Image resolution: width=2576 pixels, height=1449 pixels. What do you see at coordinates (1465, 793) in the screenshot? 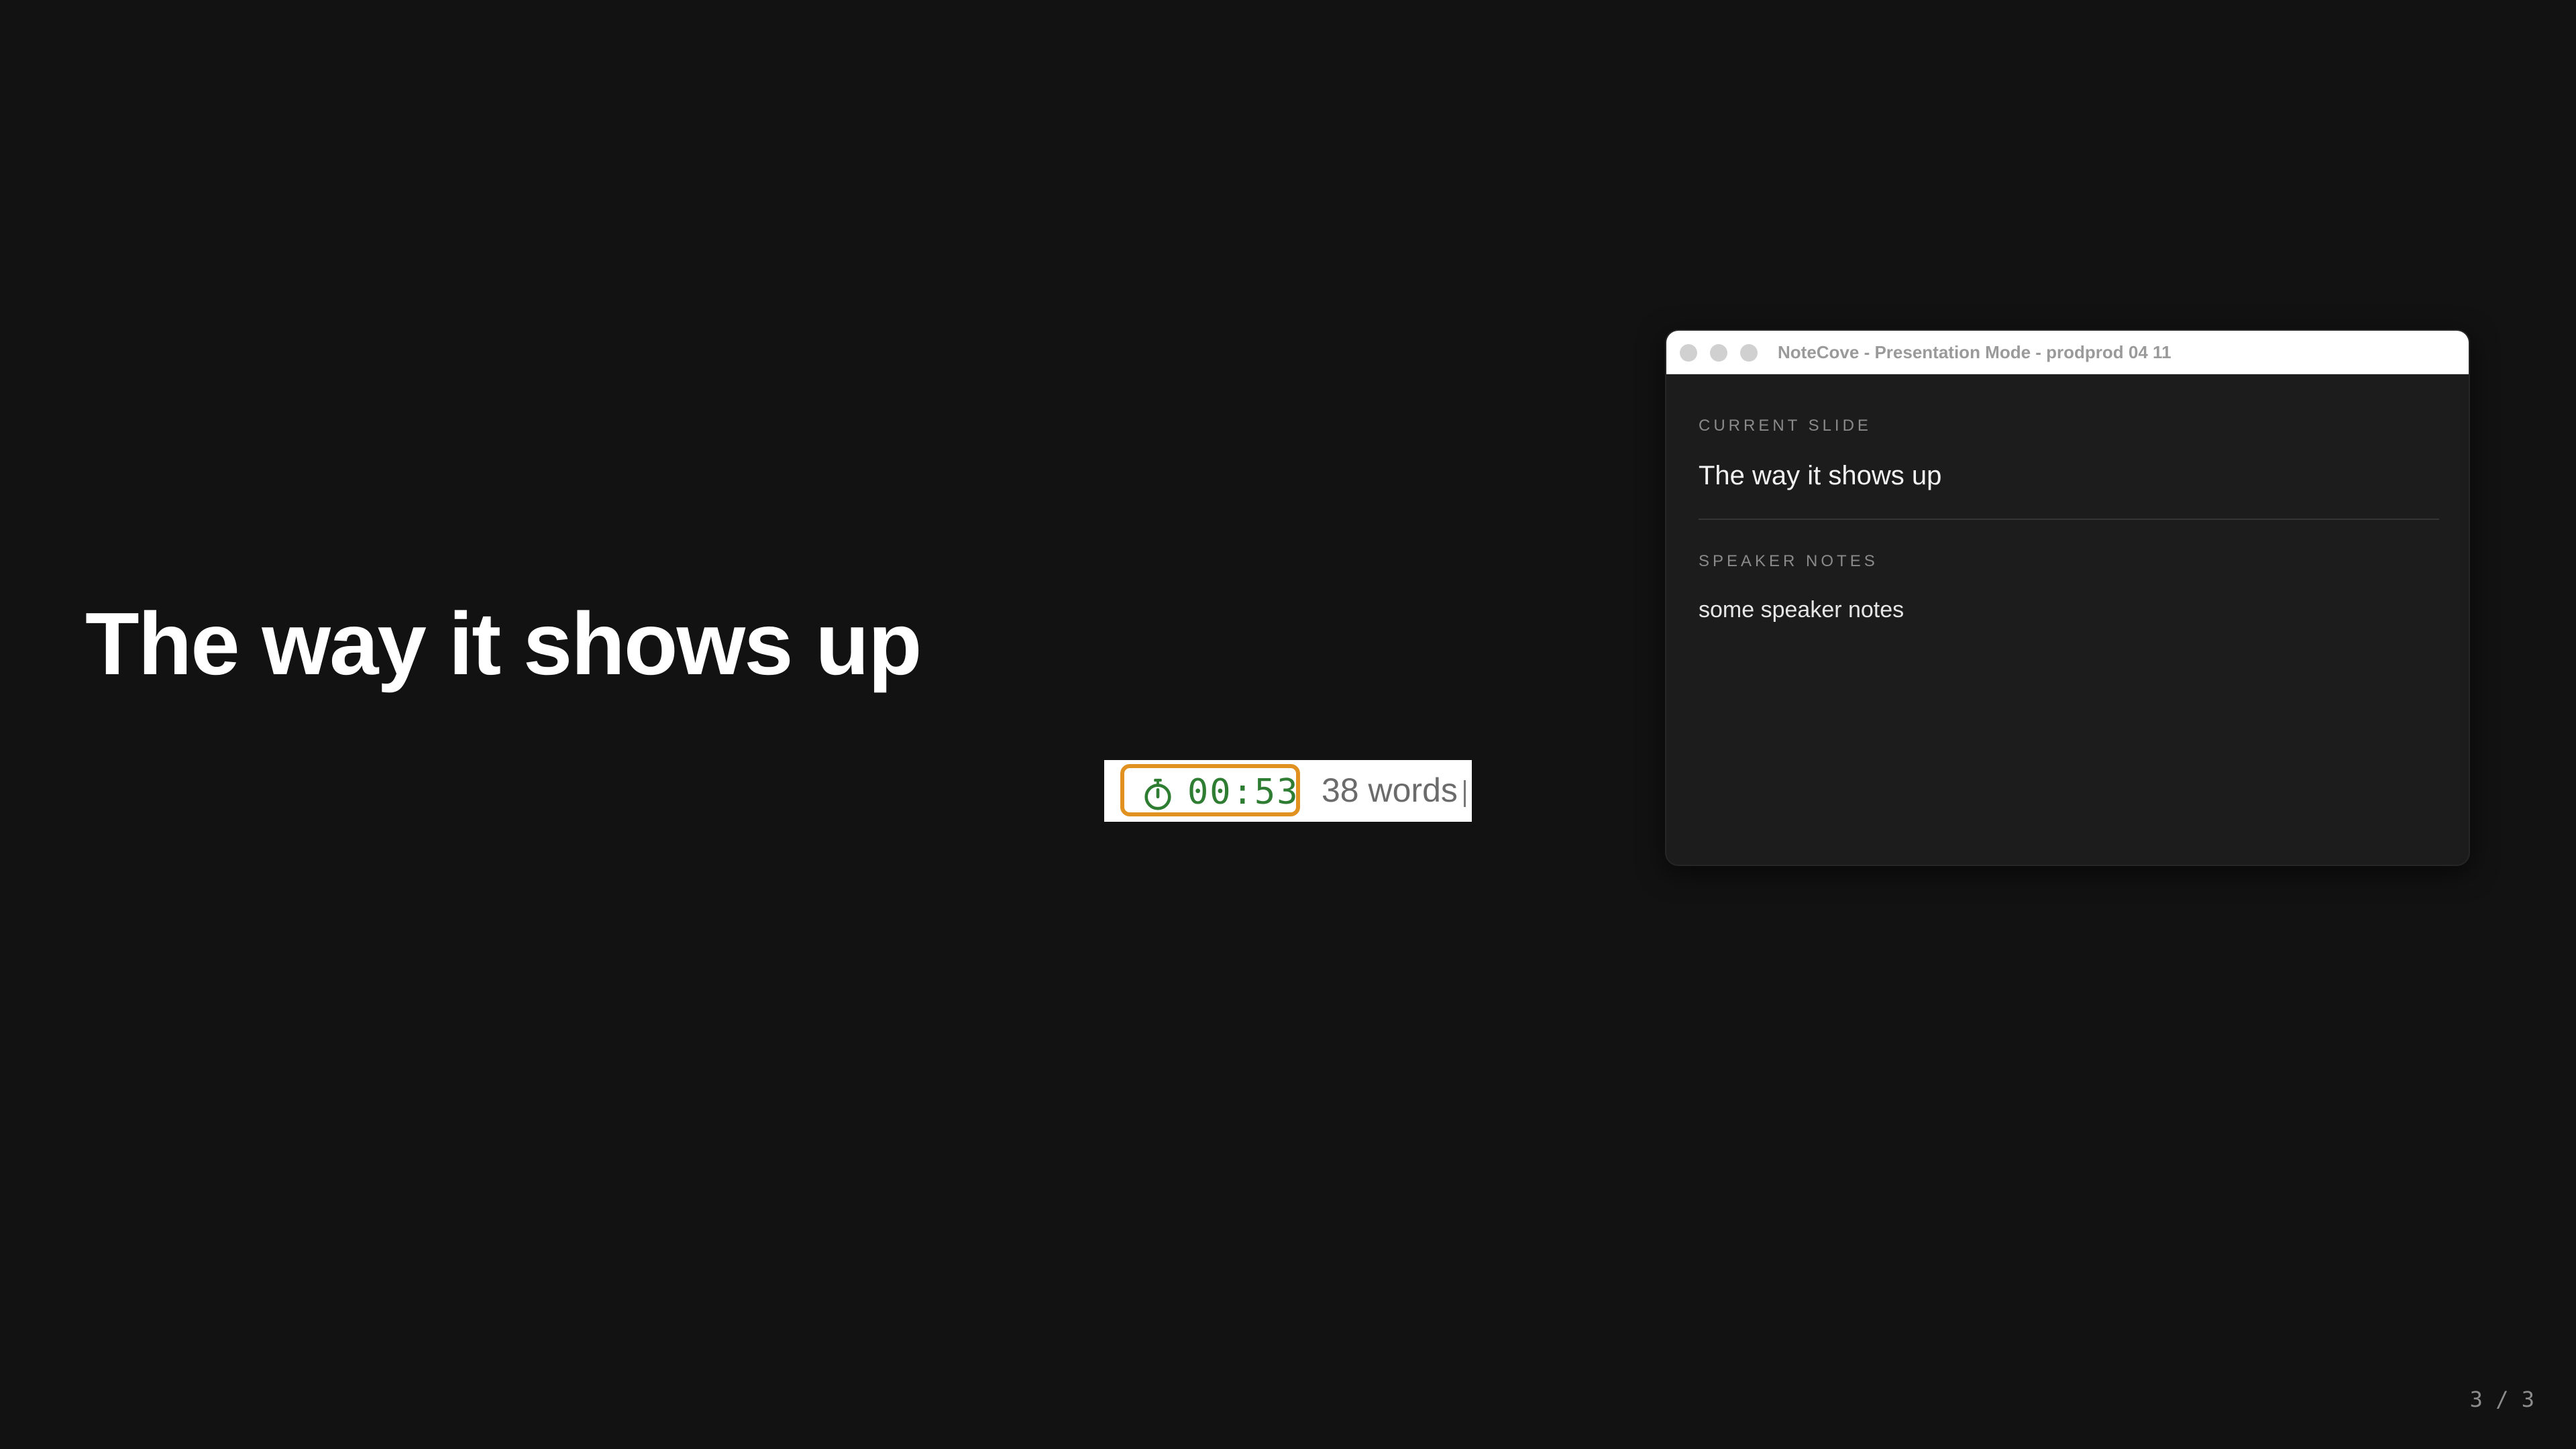
I see `text-cursor` at bounding box center [1465, 793].